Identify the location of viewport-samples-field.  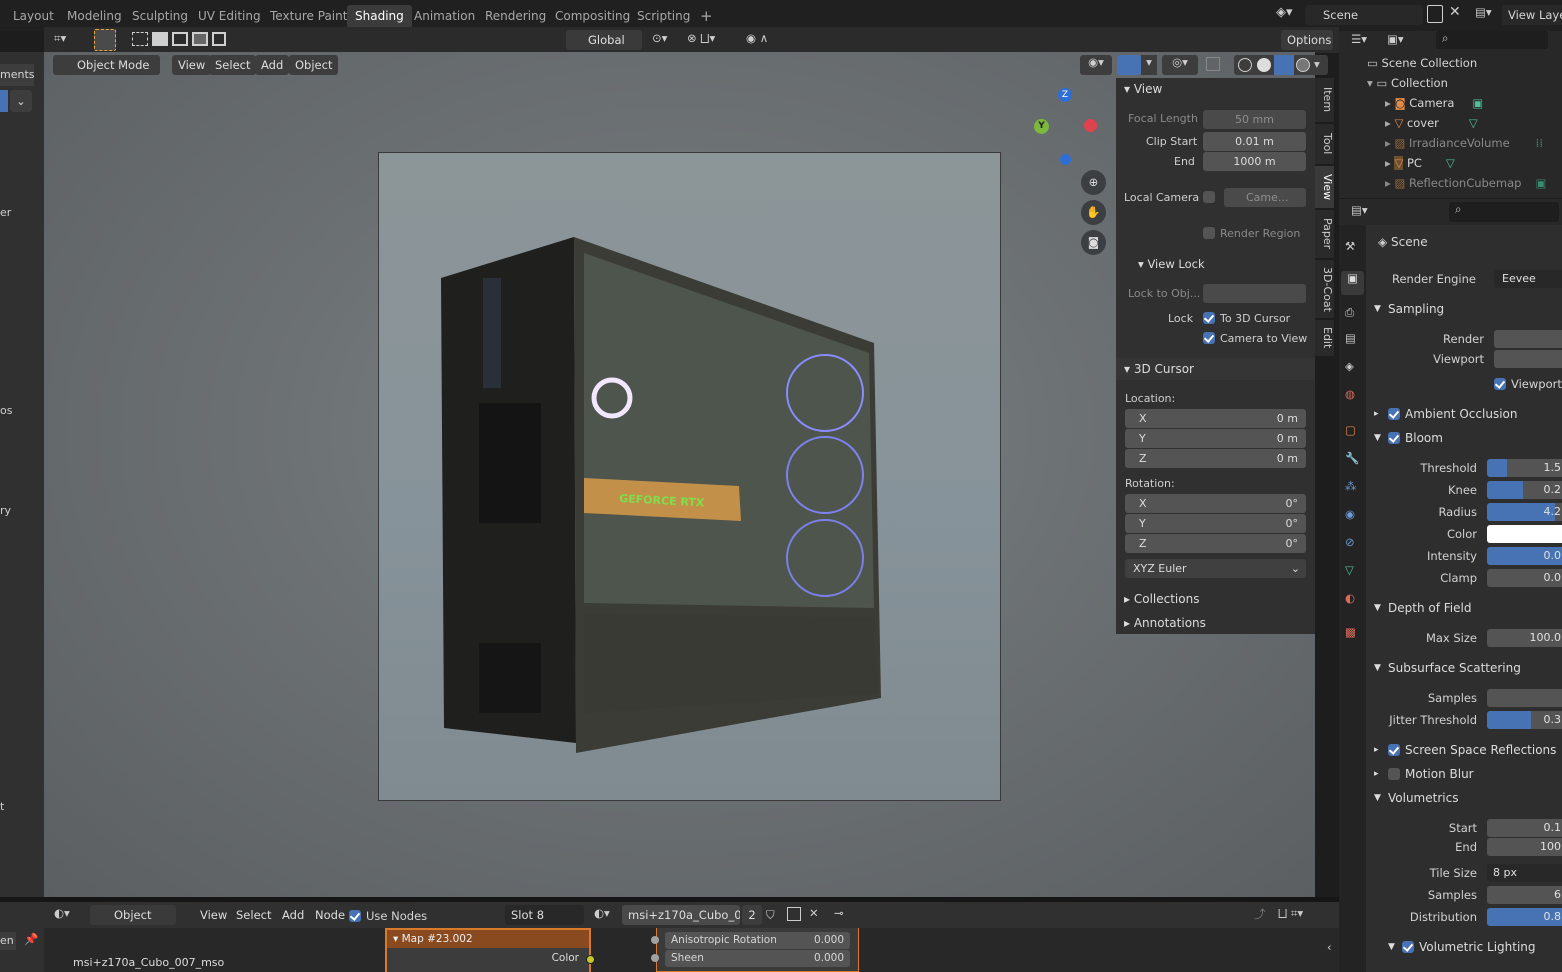
(1528, 359).